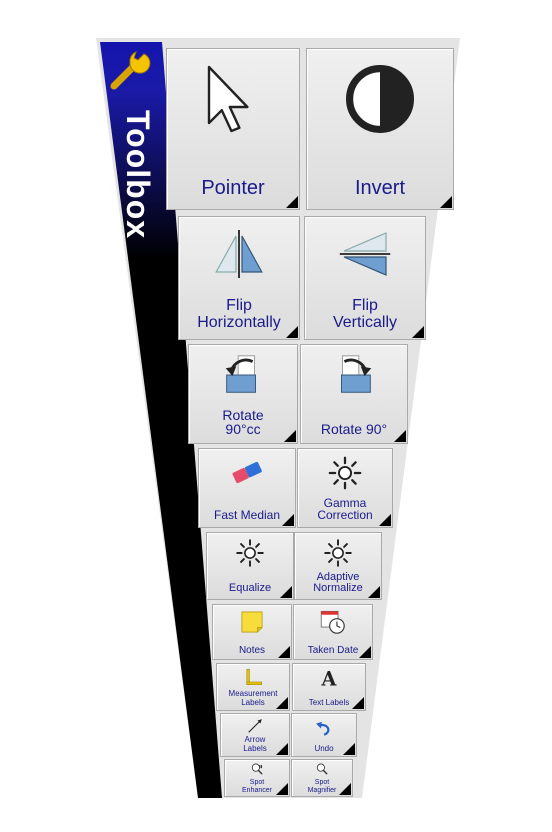  What do you see at coordinates (322, 778) in the screenshot?
I see `tool-spot-magnifier: Spot Magnifier` at bounding box center [322, 778].